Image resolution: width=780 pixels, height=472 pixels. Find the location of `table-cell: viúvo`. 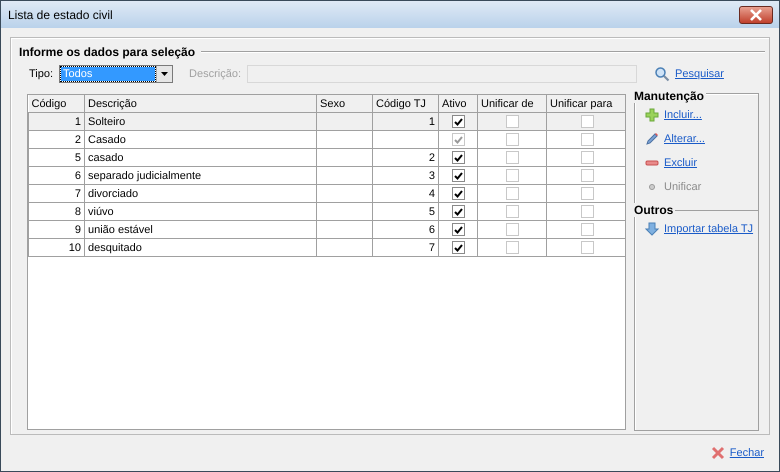

table-cell: viúvo is located at coordinates (200, 211).